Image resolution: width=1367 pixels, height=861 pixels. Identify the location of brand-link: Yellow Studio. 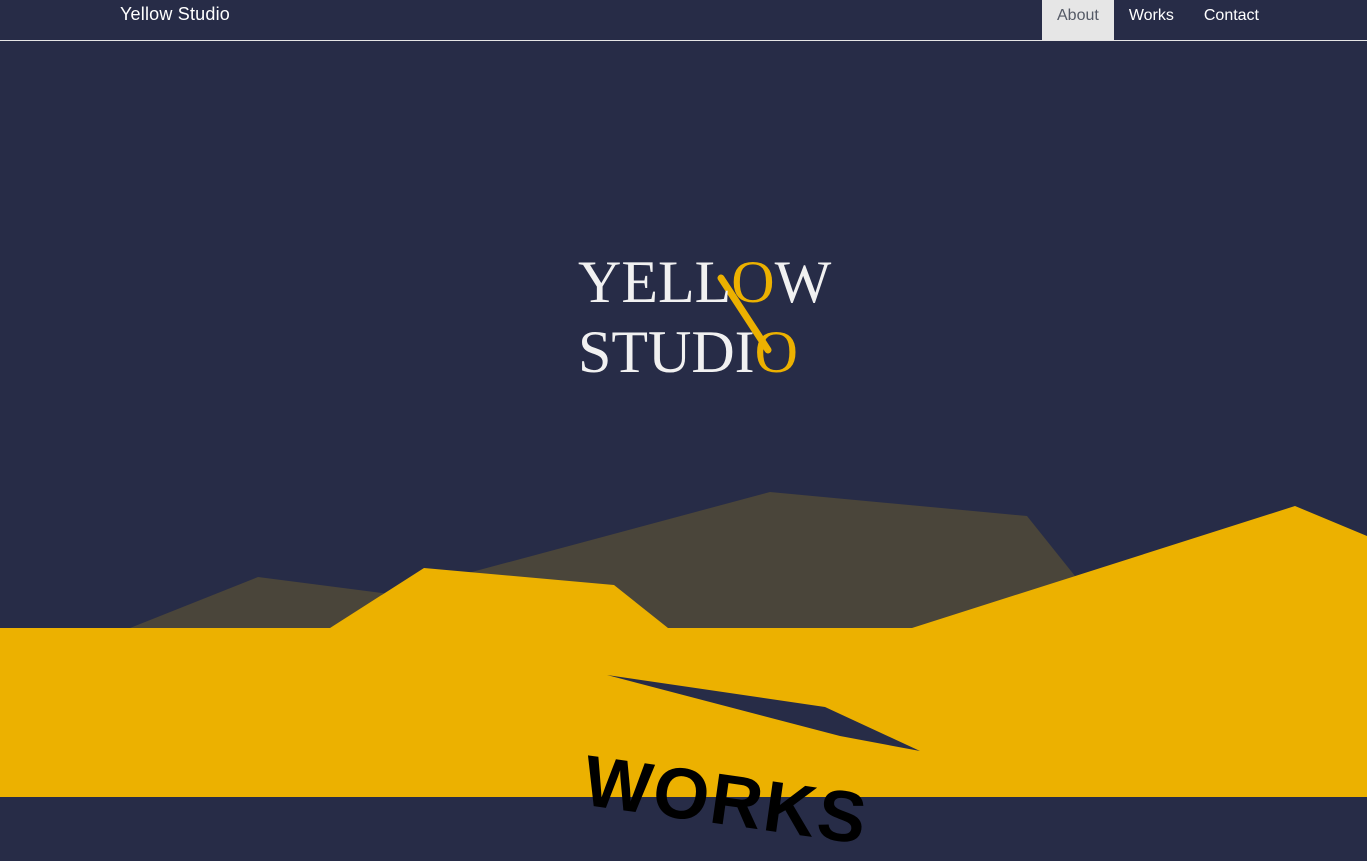
(175, 14).